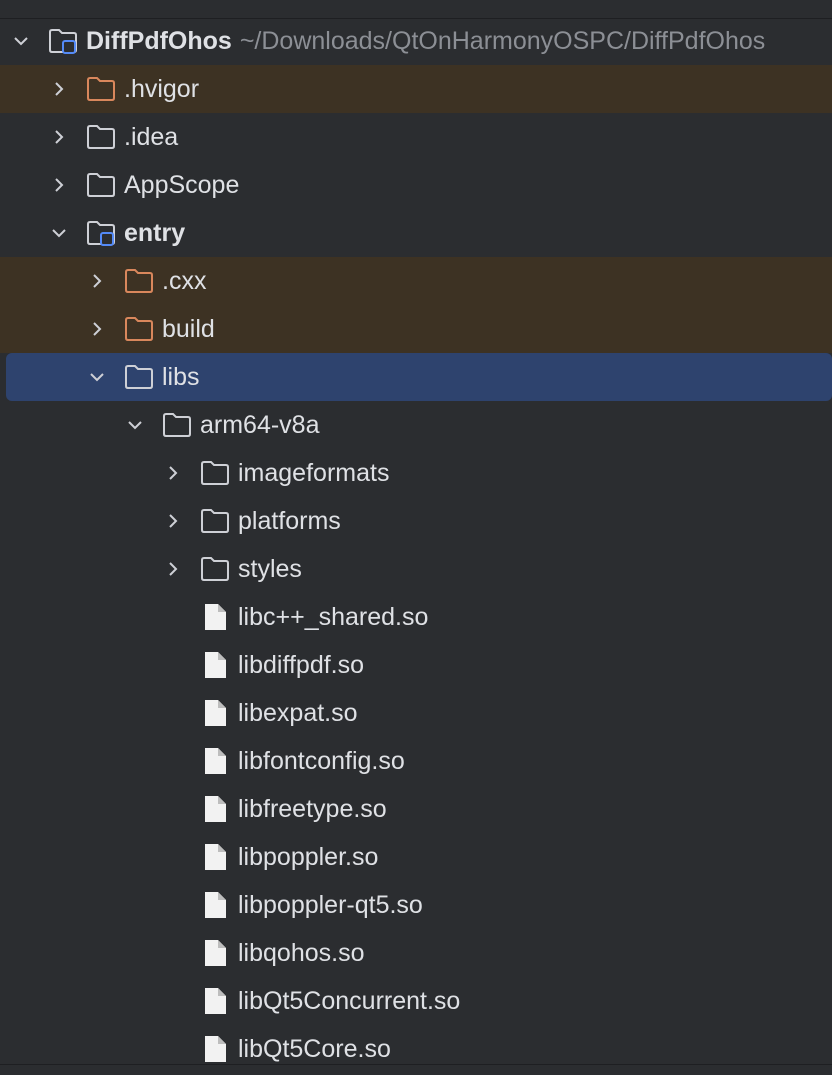 This screenshot has height=1075, width=832. Describe the element at coordinates (416, 665) in the screenshot. I see `tree-row-file: libdiffpdf.so` at that location.